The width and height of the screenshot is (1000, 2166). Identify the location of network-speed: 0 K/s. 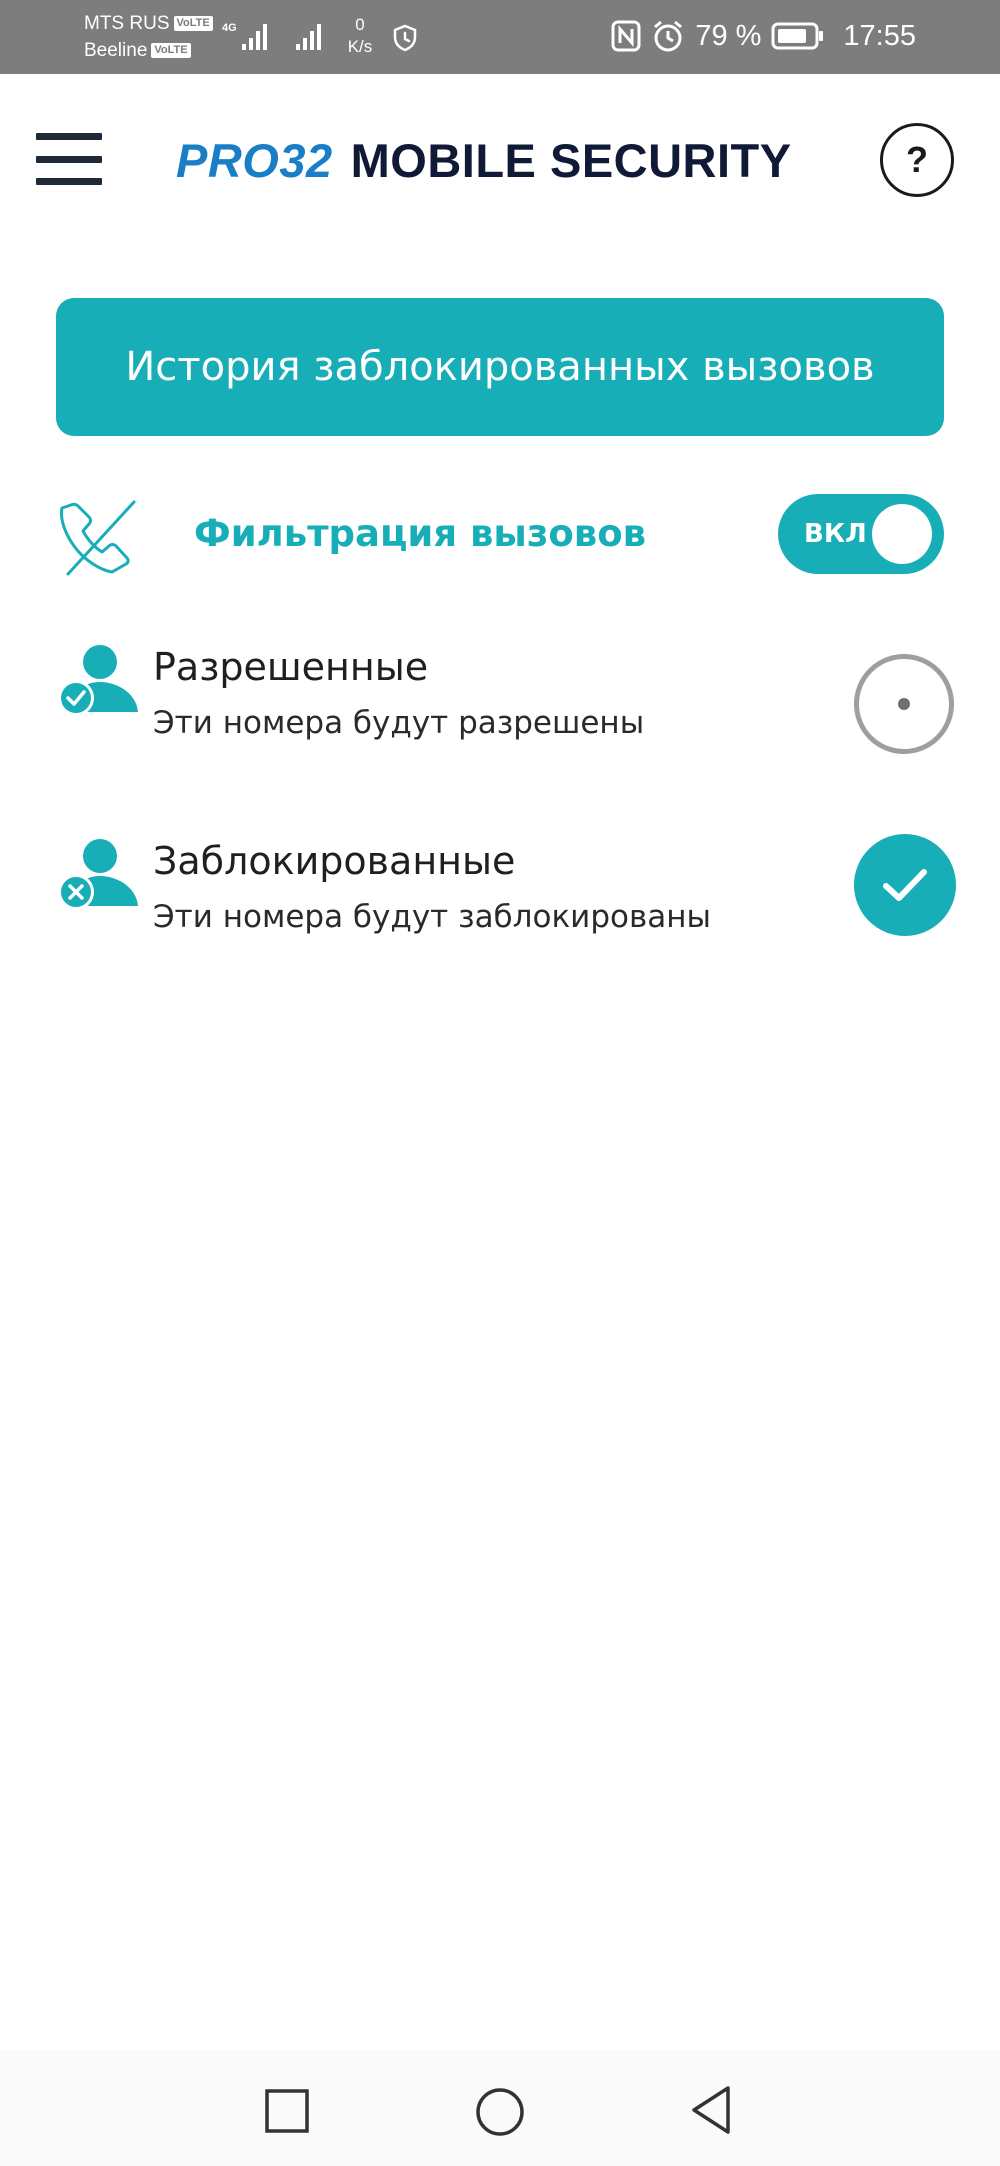
(360, 36).